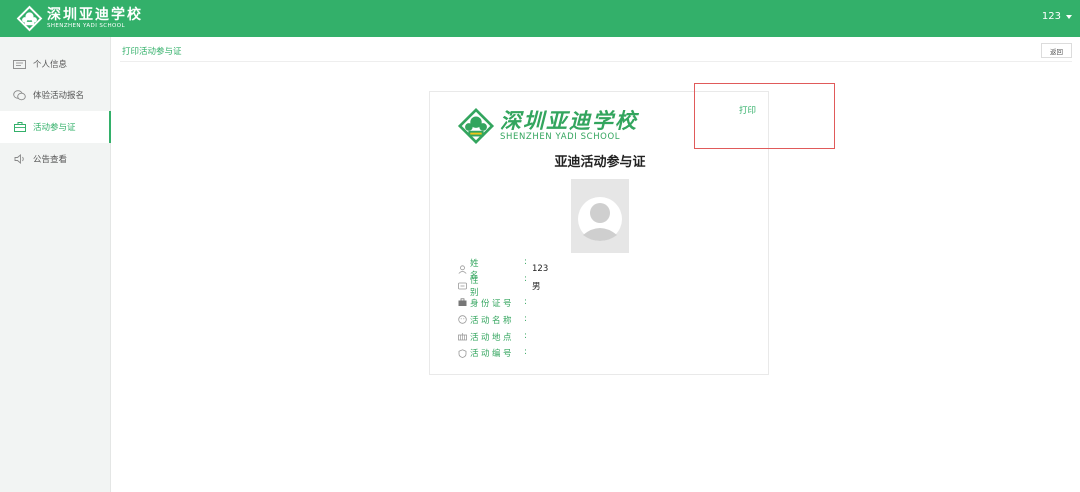 This screenshot has height=492, width=1080. What do you see at coordinates (600, 162) in the screenshot?
I see `card-title: 亚迪活动参与证` at bounding box center [600, 162].